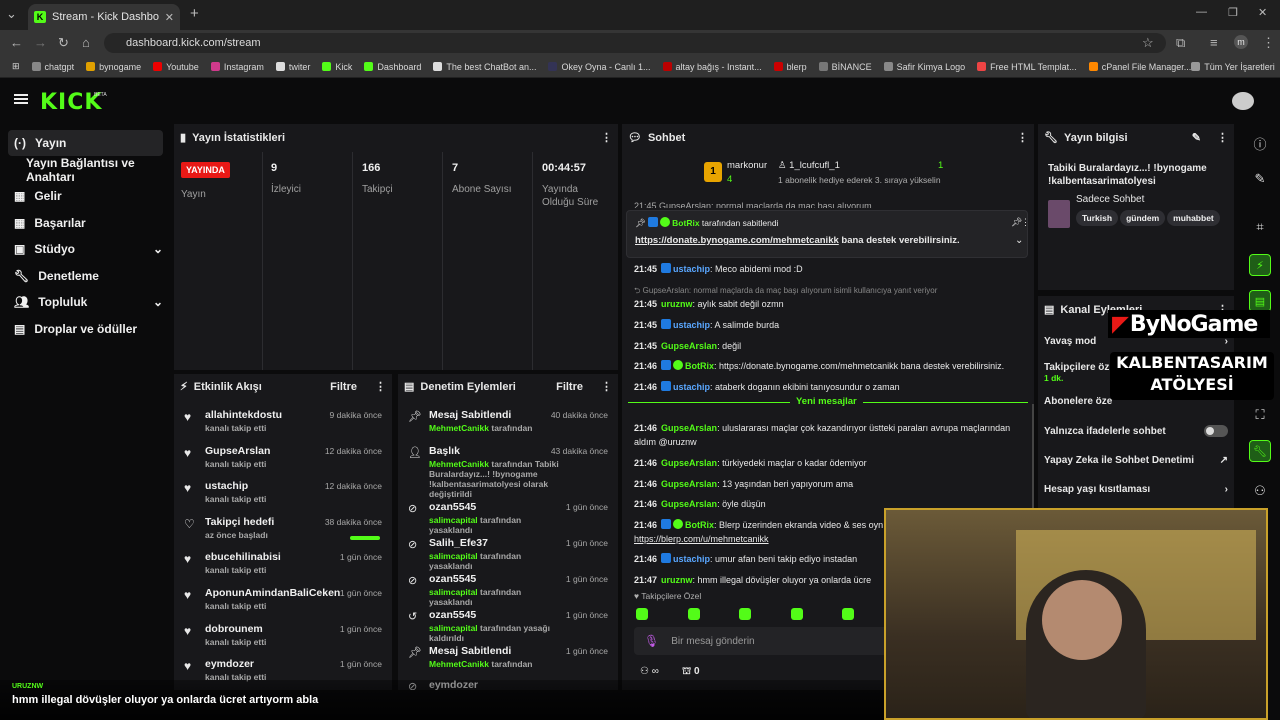 The height and width of the screenshot is (720, 1280). Describe the element at coordinates (1260, 451) in the screenshot. I see `tools-icon: 🔧︎` at that location.